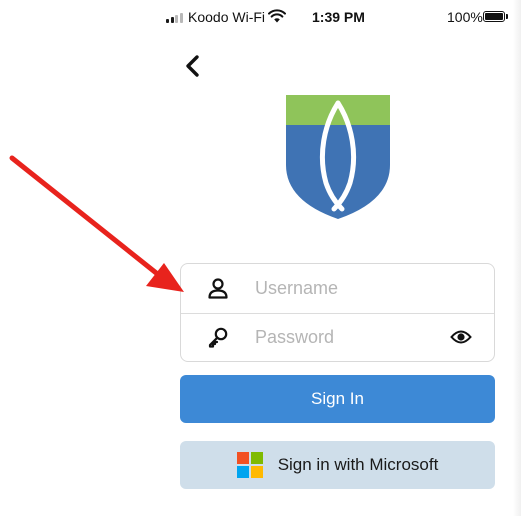  I want to click on battery-tip, so click(507, 16).